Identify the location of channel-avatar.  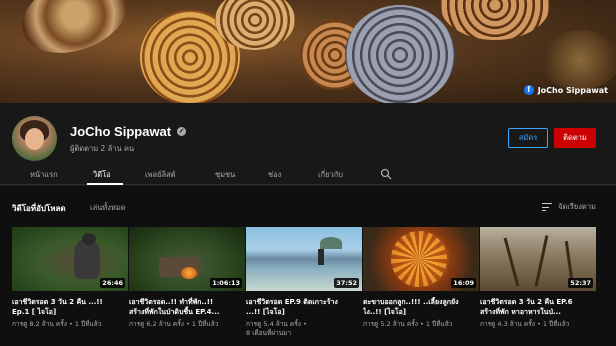
(34, 138).